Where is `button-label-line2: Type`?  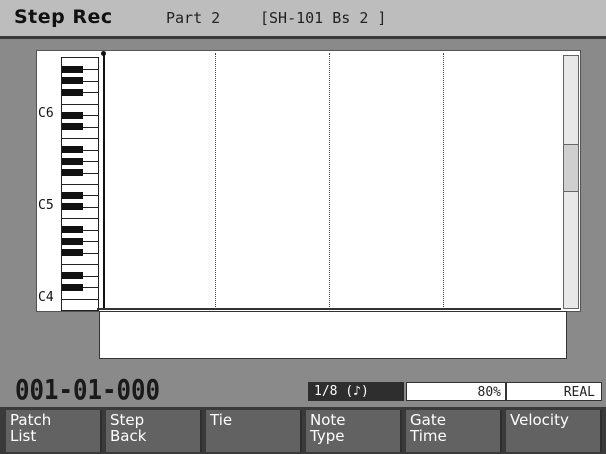 button-label-line2: Type is located at coordinates (327, 436).